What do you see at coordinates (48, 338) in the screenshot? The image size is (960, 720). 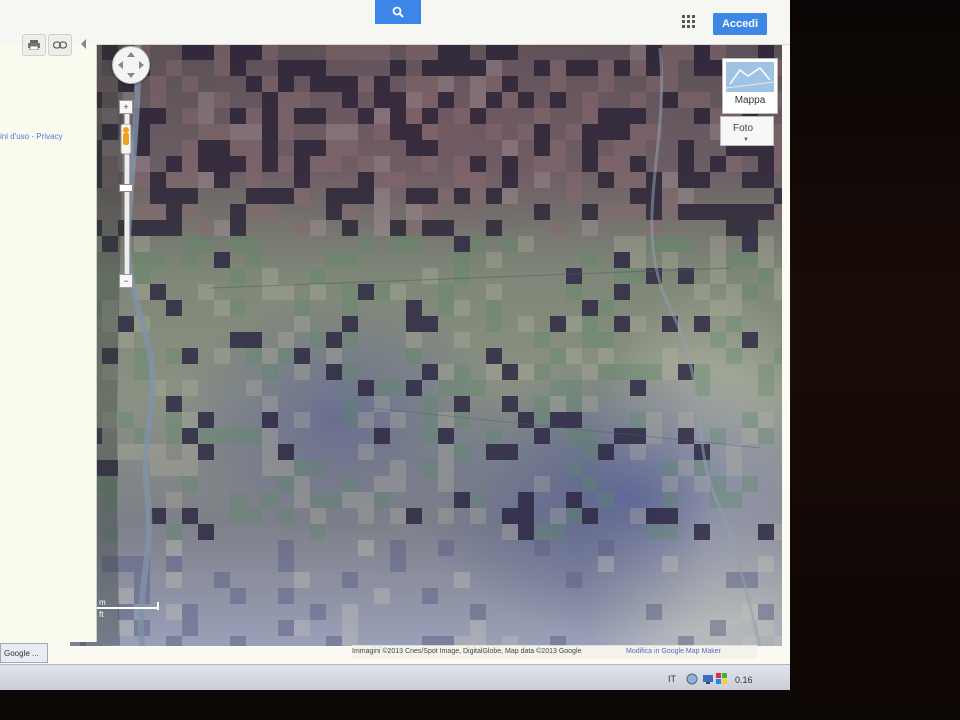 I see `left-panel: ini d'uso - Privacy` at bounding box center [48, 338].